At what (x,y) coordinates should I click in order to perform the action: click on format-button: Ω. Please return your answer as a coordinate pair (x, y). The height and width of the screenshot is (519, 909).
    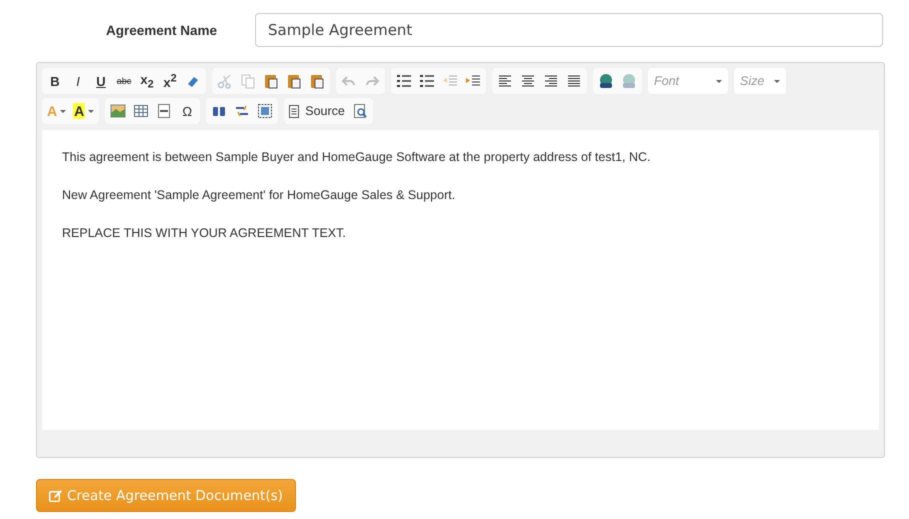
    Looking at the image, I should click on (187, 111).